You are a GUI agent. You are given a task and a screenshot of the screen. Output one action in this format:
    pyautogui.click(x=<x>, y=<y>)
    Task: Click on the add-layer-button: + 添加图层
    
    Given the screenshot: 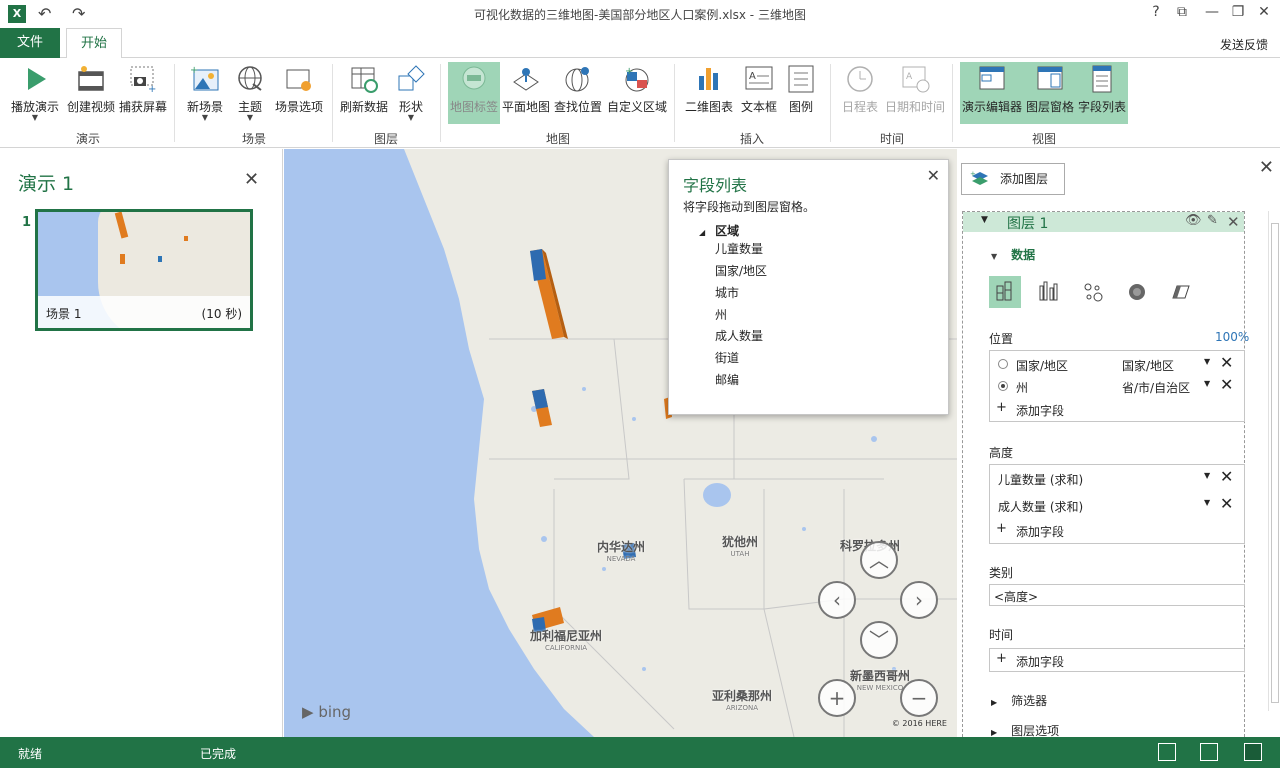 What is the action you would take?
    pyautogui.click(x=1013, y=179)
    